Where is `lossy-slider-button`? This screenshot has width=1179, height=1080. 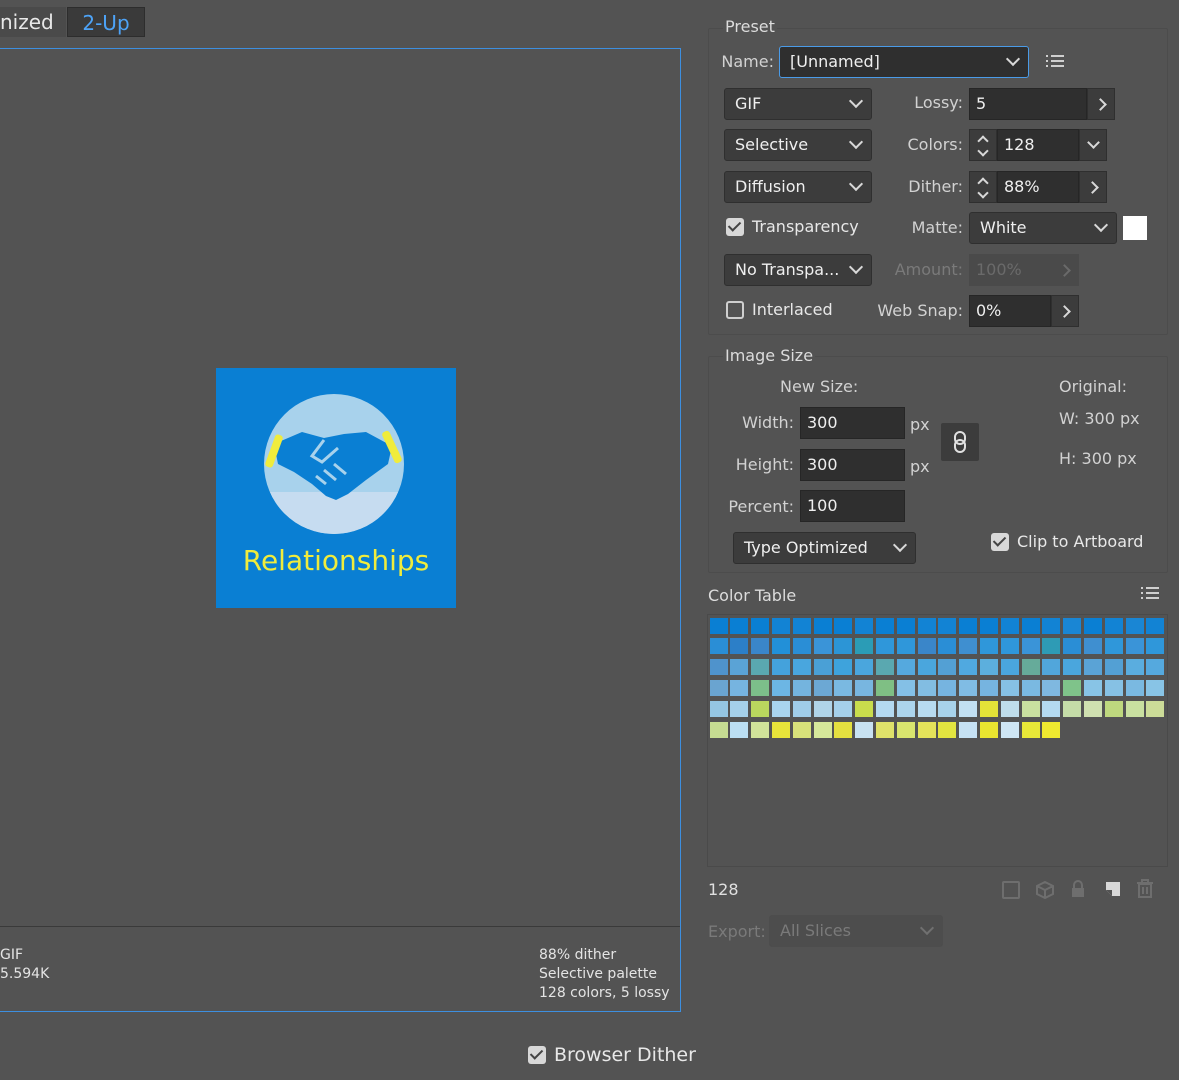 lossy-slider-button is located at coordinates (1101, 104).